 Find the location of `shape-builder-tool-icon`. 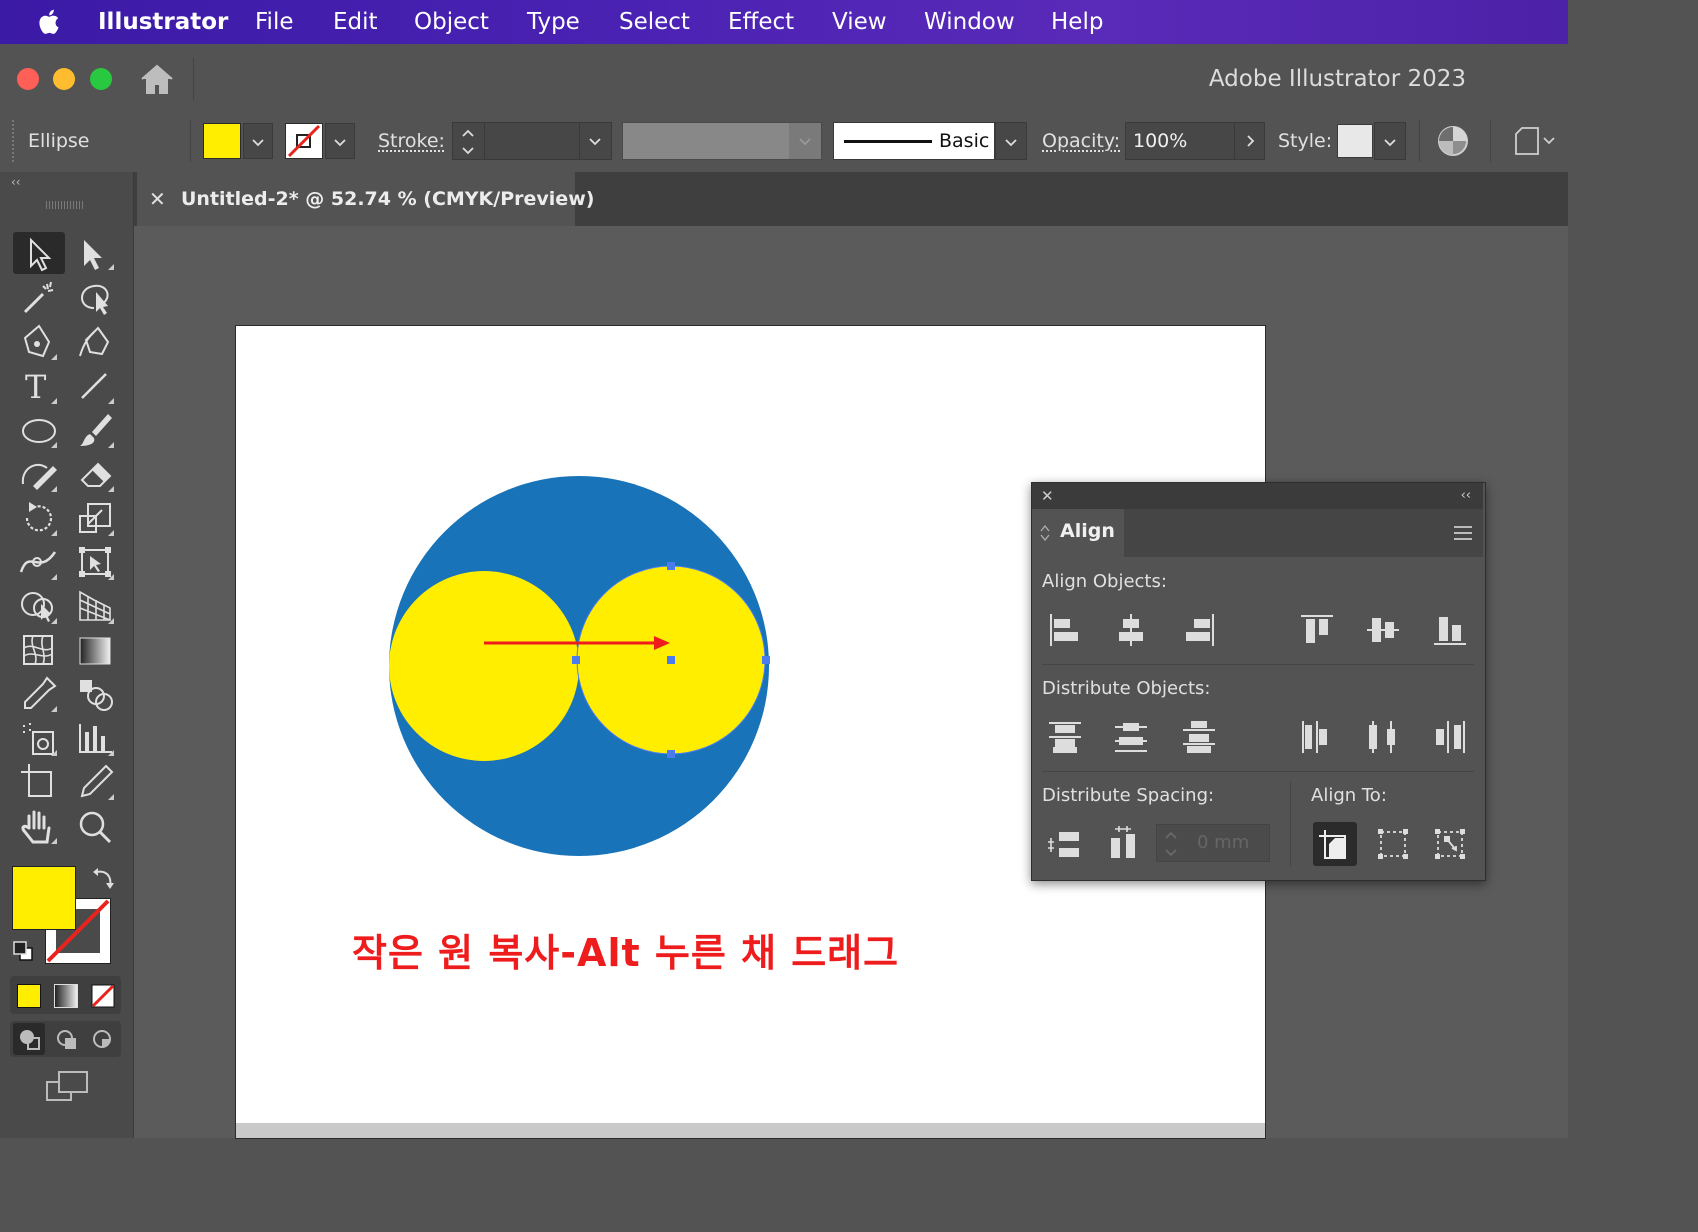

shape-builder-tool-icon is located at coordinates (39, 606).